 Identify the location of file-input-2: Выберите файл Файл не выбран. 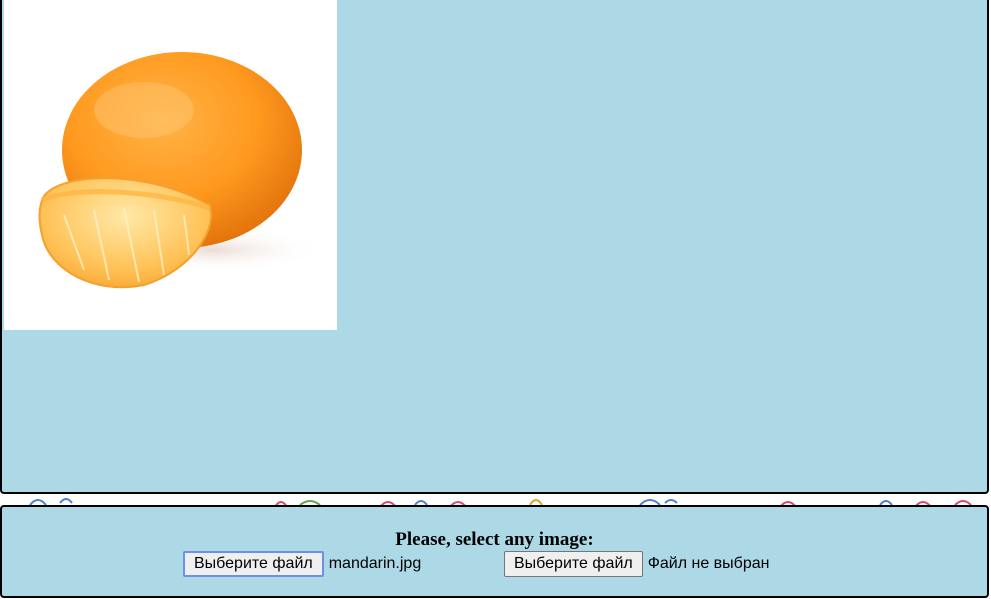
(636, 564).